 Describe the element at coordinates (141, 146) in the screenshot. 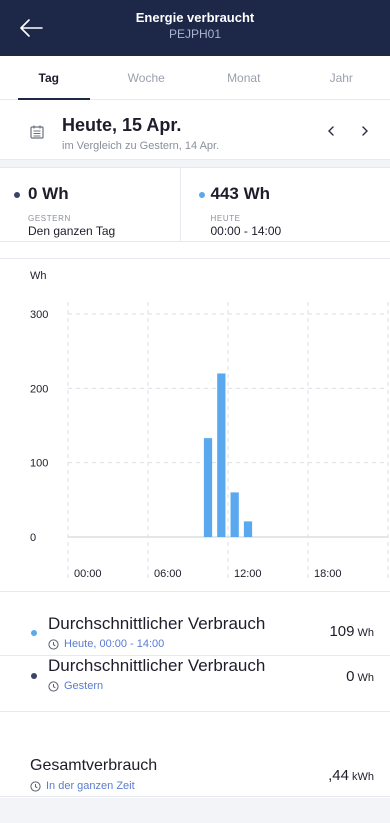

I see `comparison-date: im Vergleich zu Gestern, 14 Apr.` at that location.